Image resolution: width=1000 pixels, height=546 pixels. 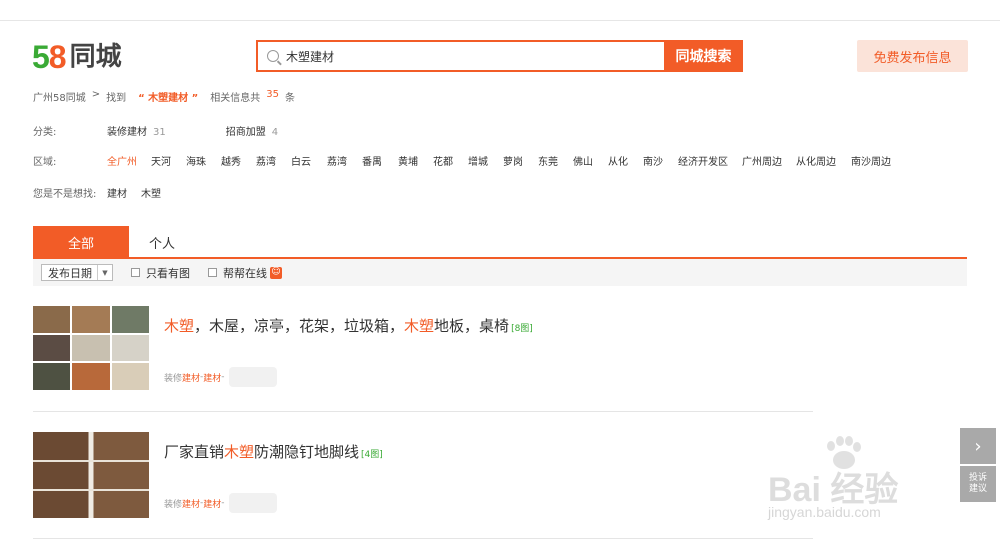 What do you see at coordinates (65, 194) in the screenshot?
I see `suggestion-label: 您是不是想找:` at bounding box center [65, 194].